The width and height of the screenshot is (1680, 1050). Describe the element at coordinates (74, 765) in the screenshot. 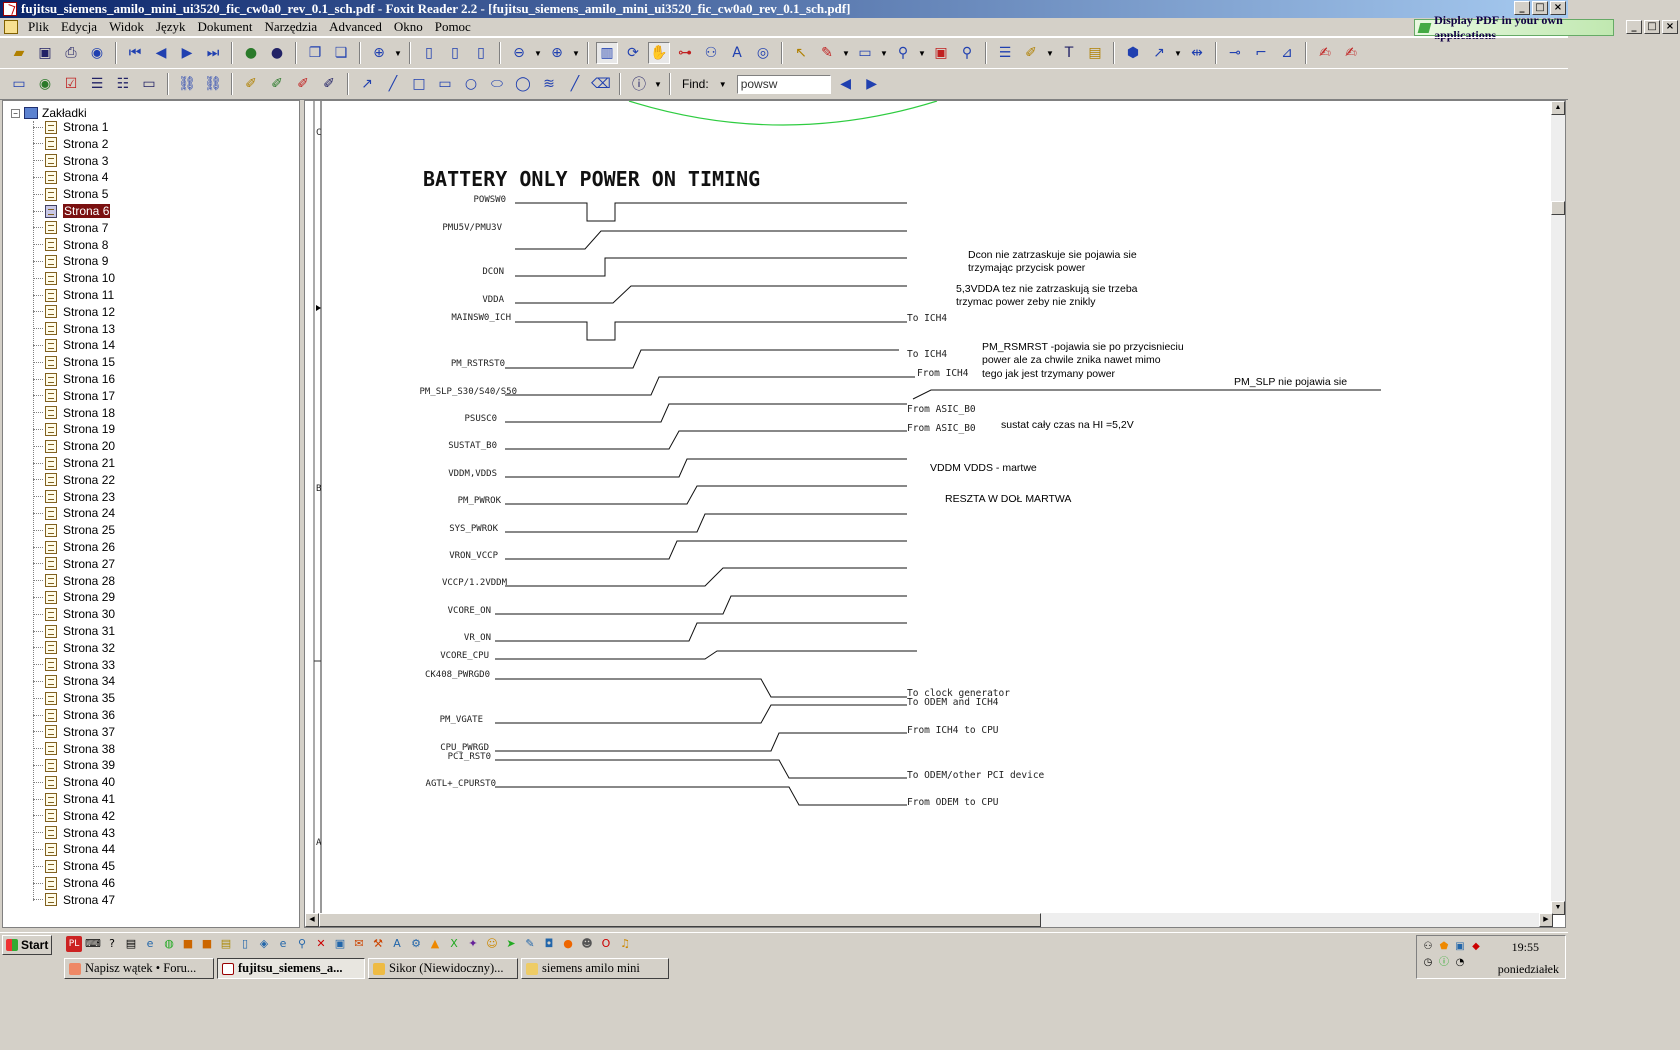

I see `bookmark-item: Strona 39` at that location.